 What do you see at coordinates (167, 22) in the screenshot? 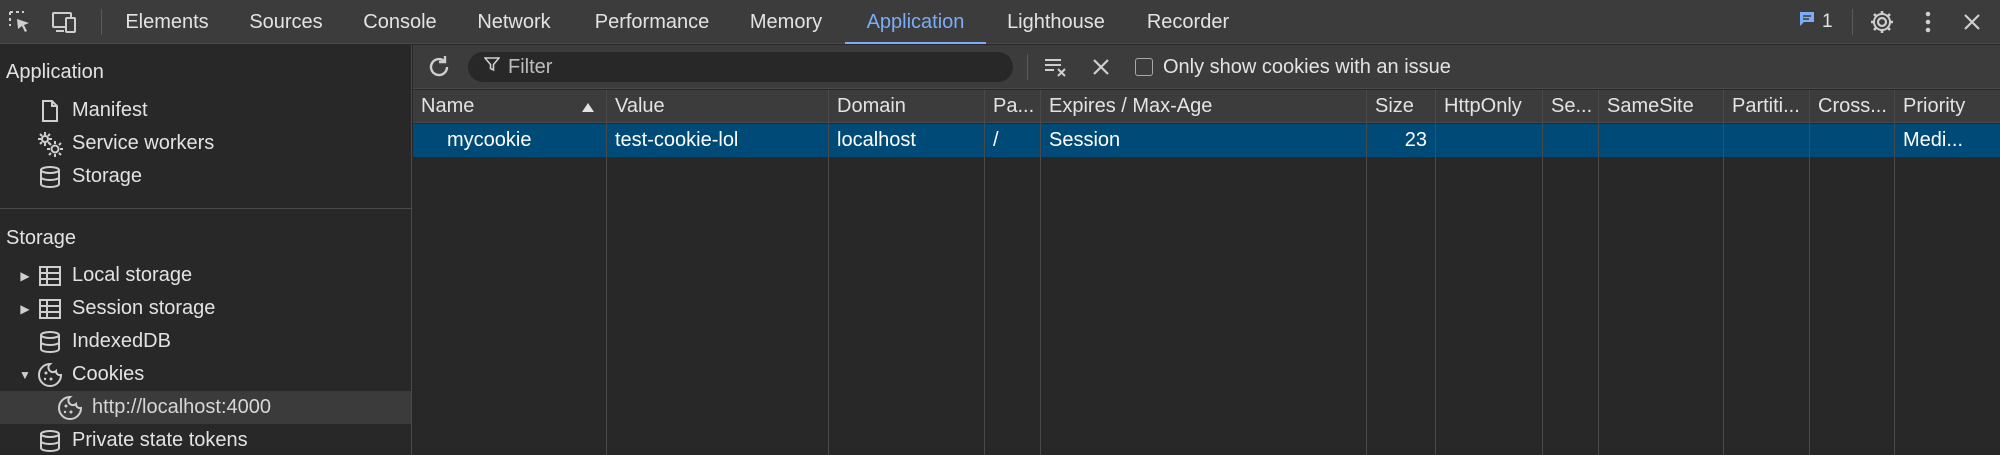
I see `tab-elements: Elements` at bounding box center [167, 22].